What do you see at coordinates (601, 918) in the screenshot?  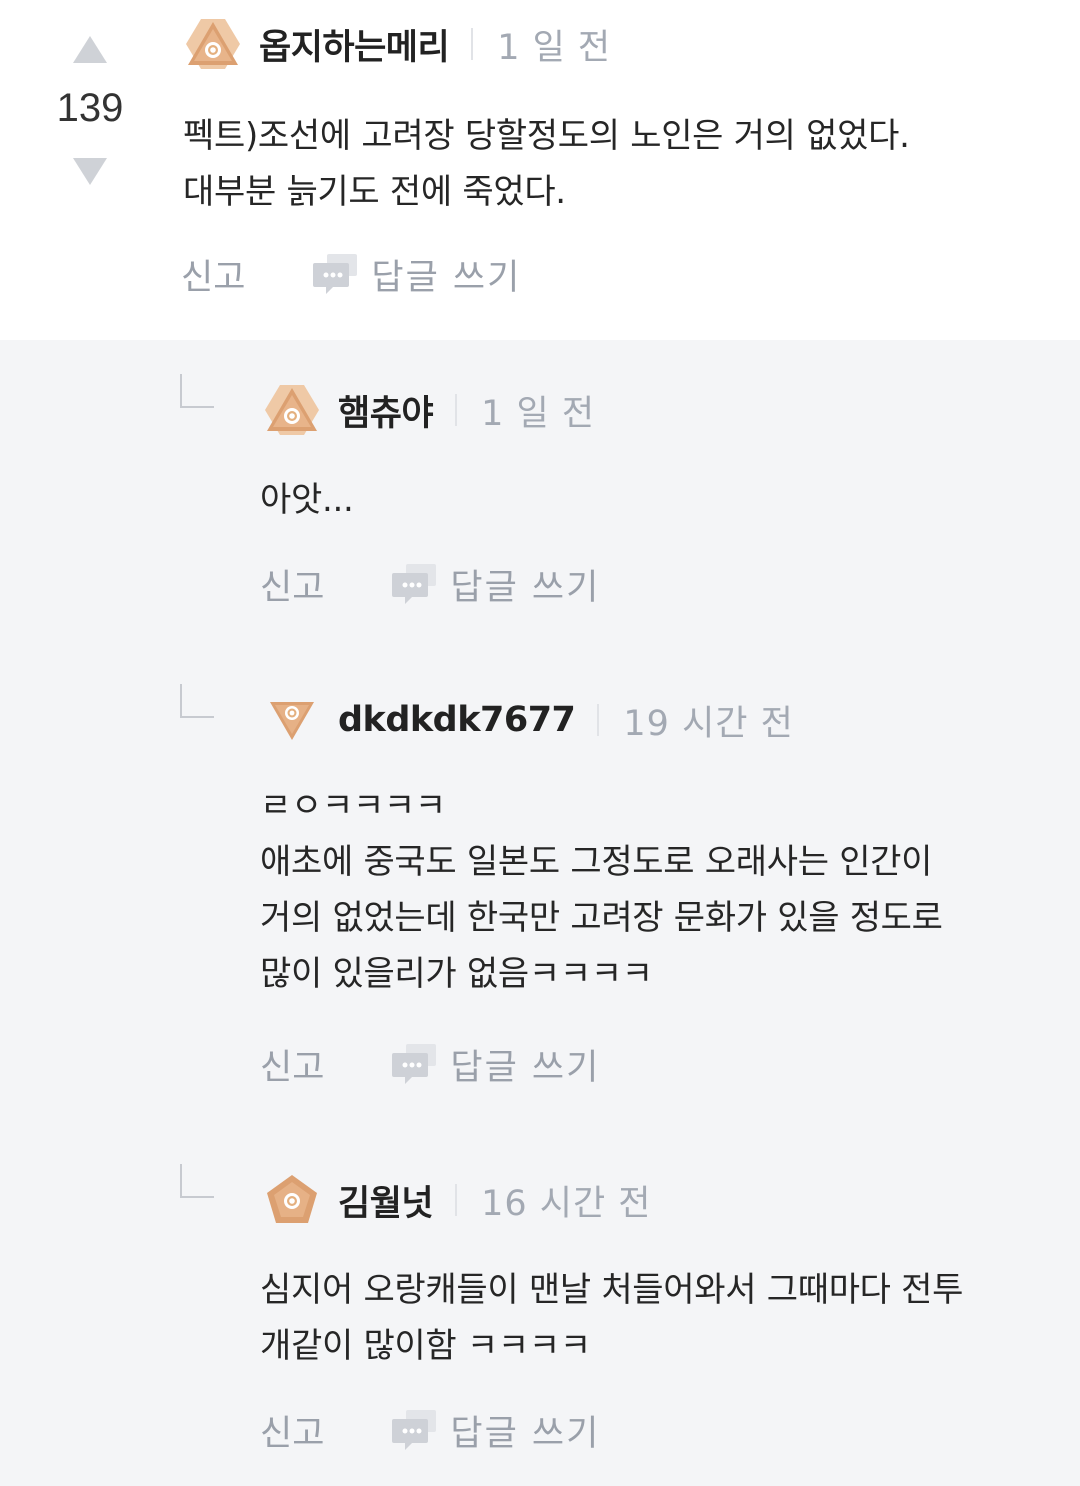 I see `reply-text-line: 거의 없었는데 한국만 고려장 문화가 있을 정도로` at bounding box center [601, 918].